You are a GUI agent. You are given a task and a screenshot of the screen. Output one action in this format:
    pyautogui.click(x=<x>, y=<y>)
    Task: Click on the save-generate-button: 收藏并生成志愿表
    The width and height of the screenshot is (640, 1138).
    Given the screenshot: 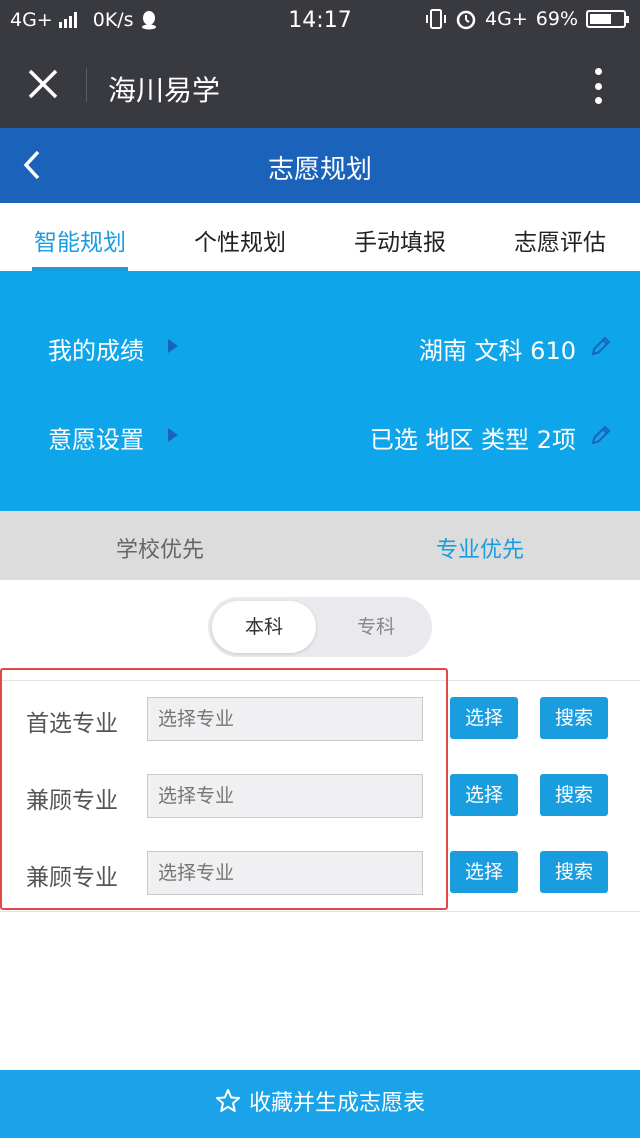 What is the action you would take?
    pyautogui.click(x=320, y=1104)
    